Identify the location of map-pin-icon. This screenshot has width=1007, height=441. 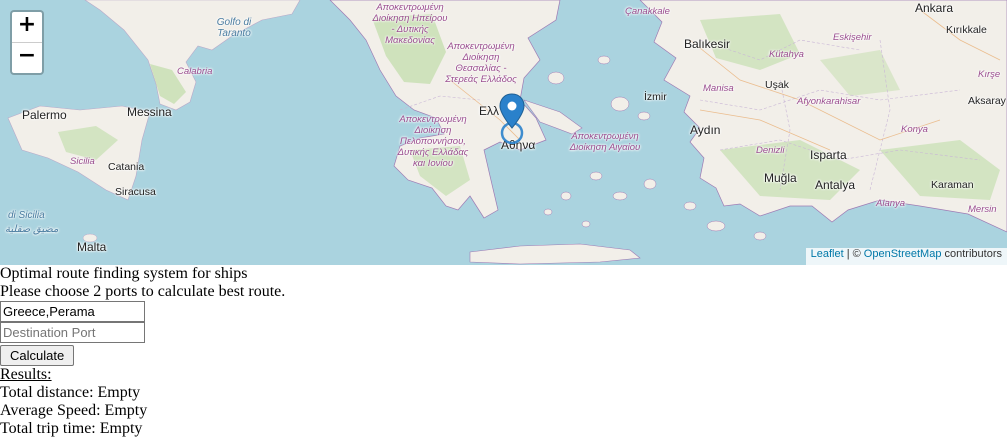
(512, 118).